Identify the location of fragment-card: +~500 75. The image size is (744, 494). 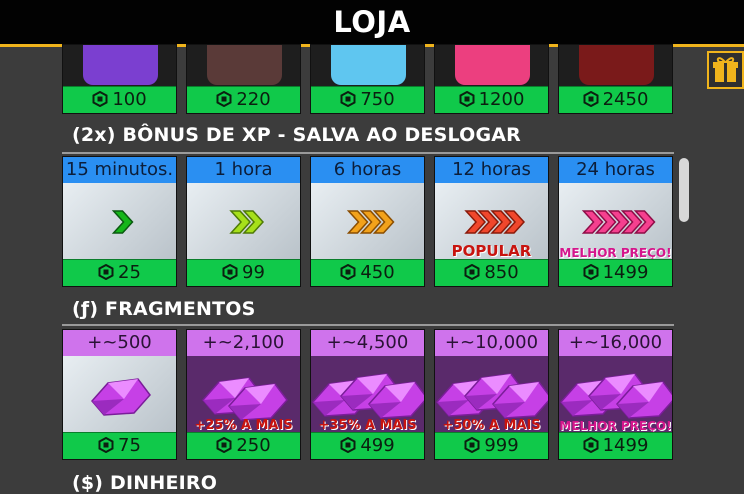
(119, 394).